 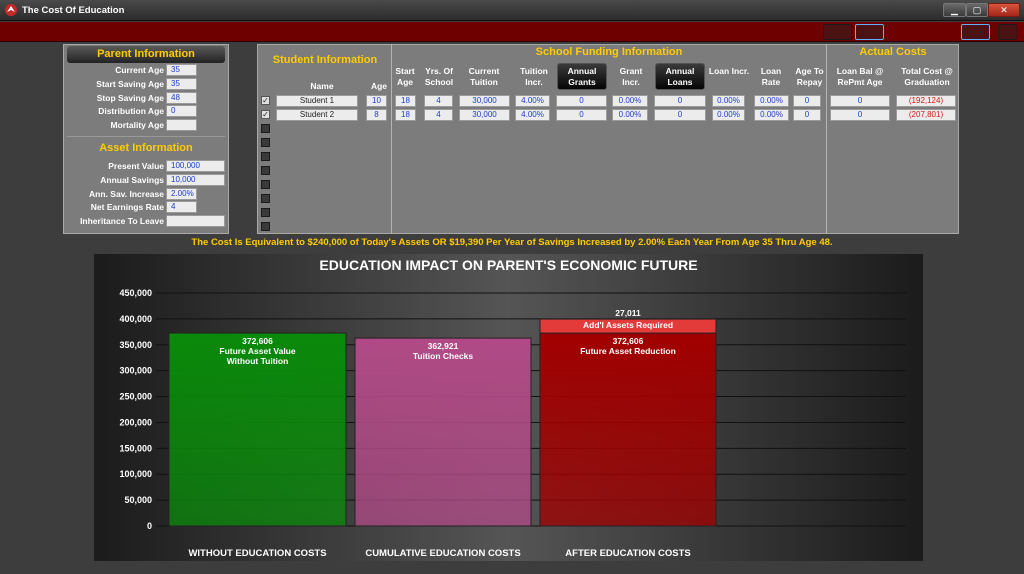 What do you see at coordinates (860, 76) in the screenshot?
I see `actual-col-header: Loan Bal @ RePmt Age` at bounding box center [860, 76].